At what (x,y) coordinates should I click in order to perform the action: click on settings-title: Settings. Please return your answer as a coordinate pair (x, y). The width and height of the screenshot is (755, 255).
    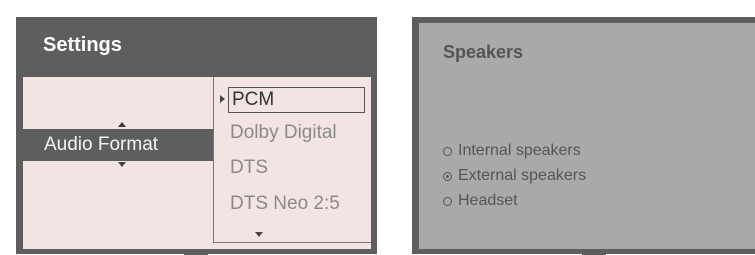
    Looking at the image, I should click on (82, 45).